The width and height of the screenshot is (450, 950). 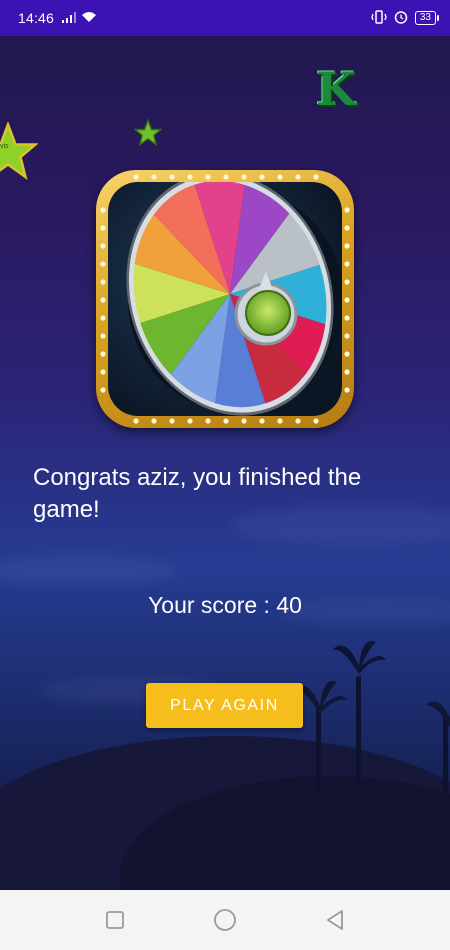 I want to click on alarm-icon, so click(x=401, y=18).